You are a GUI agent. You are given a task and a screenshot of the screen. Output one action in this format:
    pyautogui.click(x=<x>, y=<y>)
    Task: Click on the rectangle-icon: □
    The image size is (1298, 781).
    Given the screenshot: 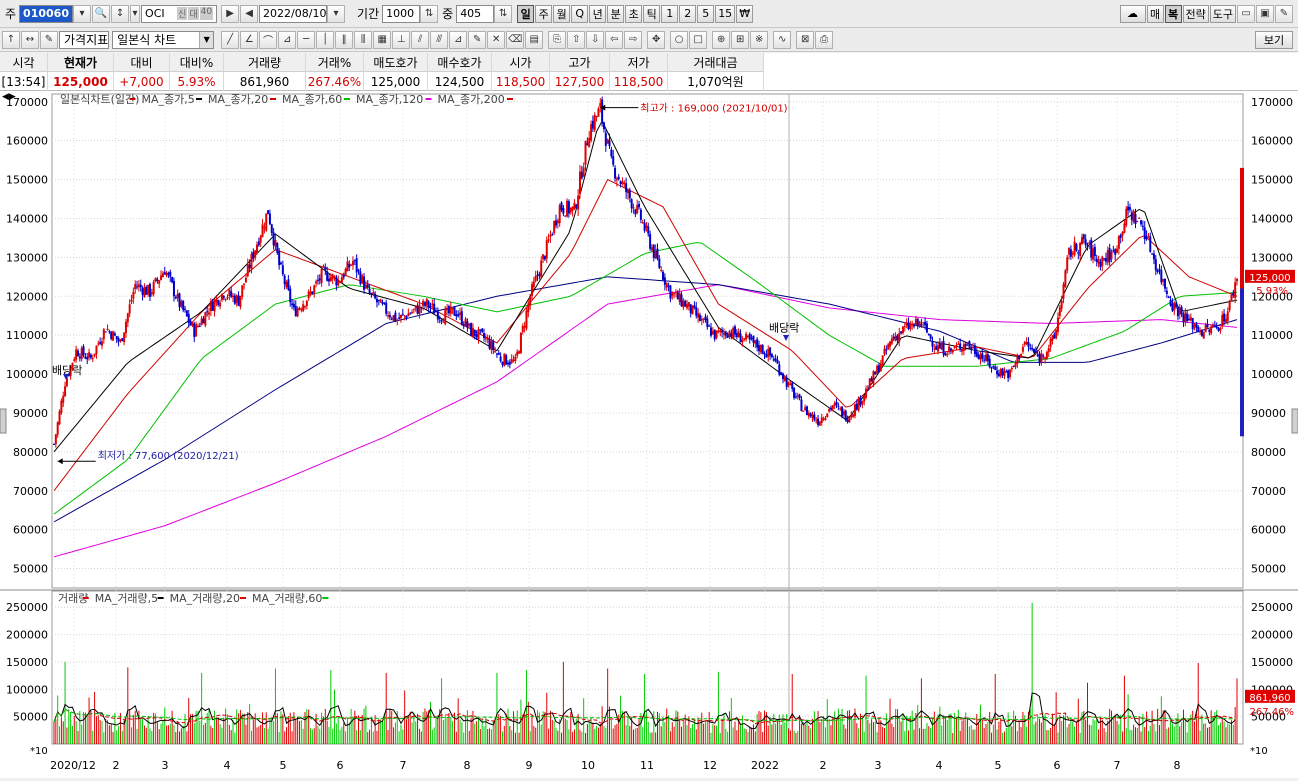 What is the action you would take?
    pyautogui.click(x=698, y=40)
    